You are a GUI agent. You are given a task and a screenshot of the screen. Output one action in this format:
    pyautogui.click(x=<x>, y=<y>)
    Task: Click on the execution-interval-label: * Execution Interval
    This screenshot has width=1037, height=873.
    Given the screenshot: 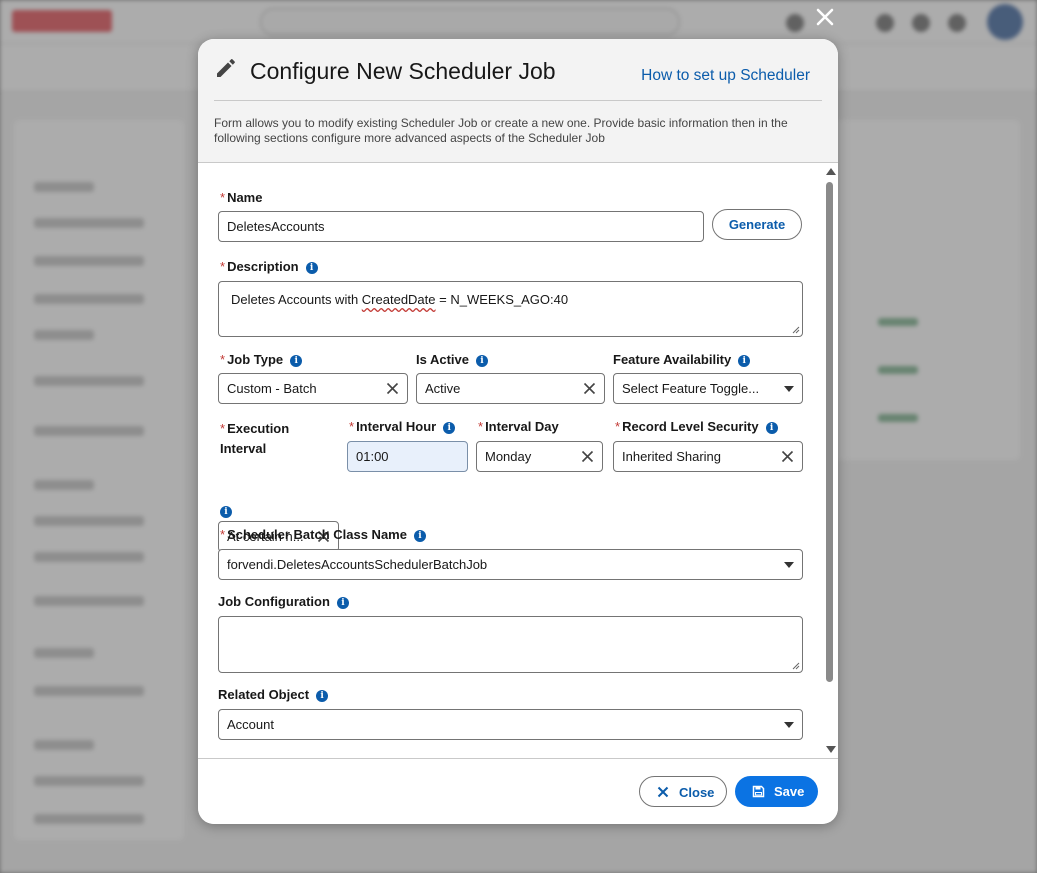 What is the action you would take?
    pyautogui.click(x=255, y=438)
    